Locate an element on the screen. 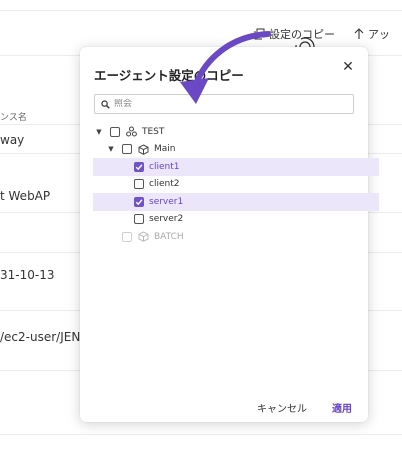  tree-item-label: client2 is located at coordinates (164, 184).